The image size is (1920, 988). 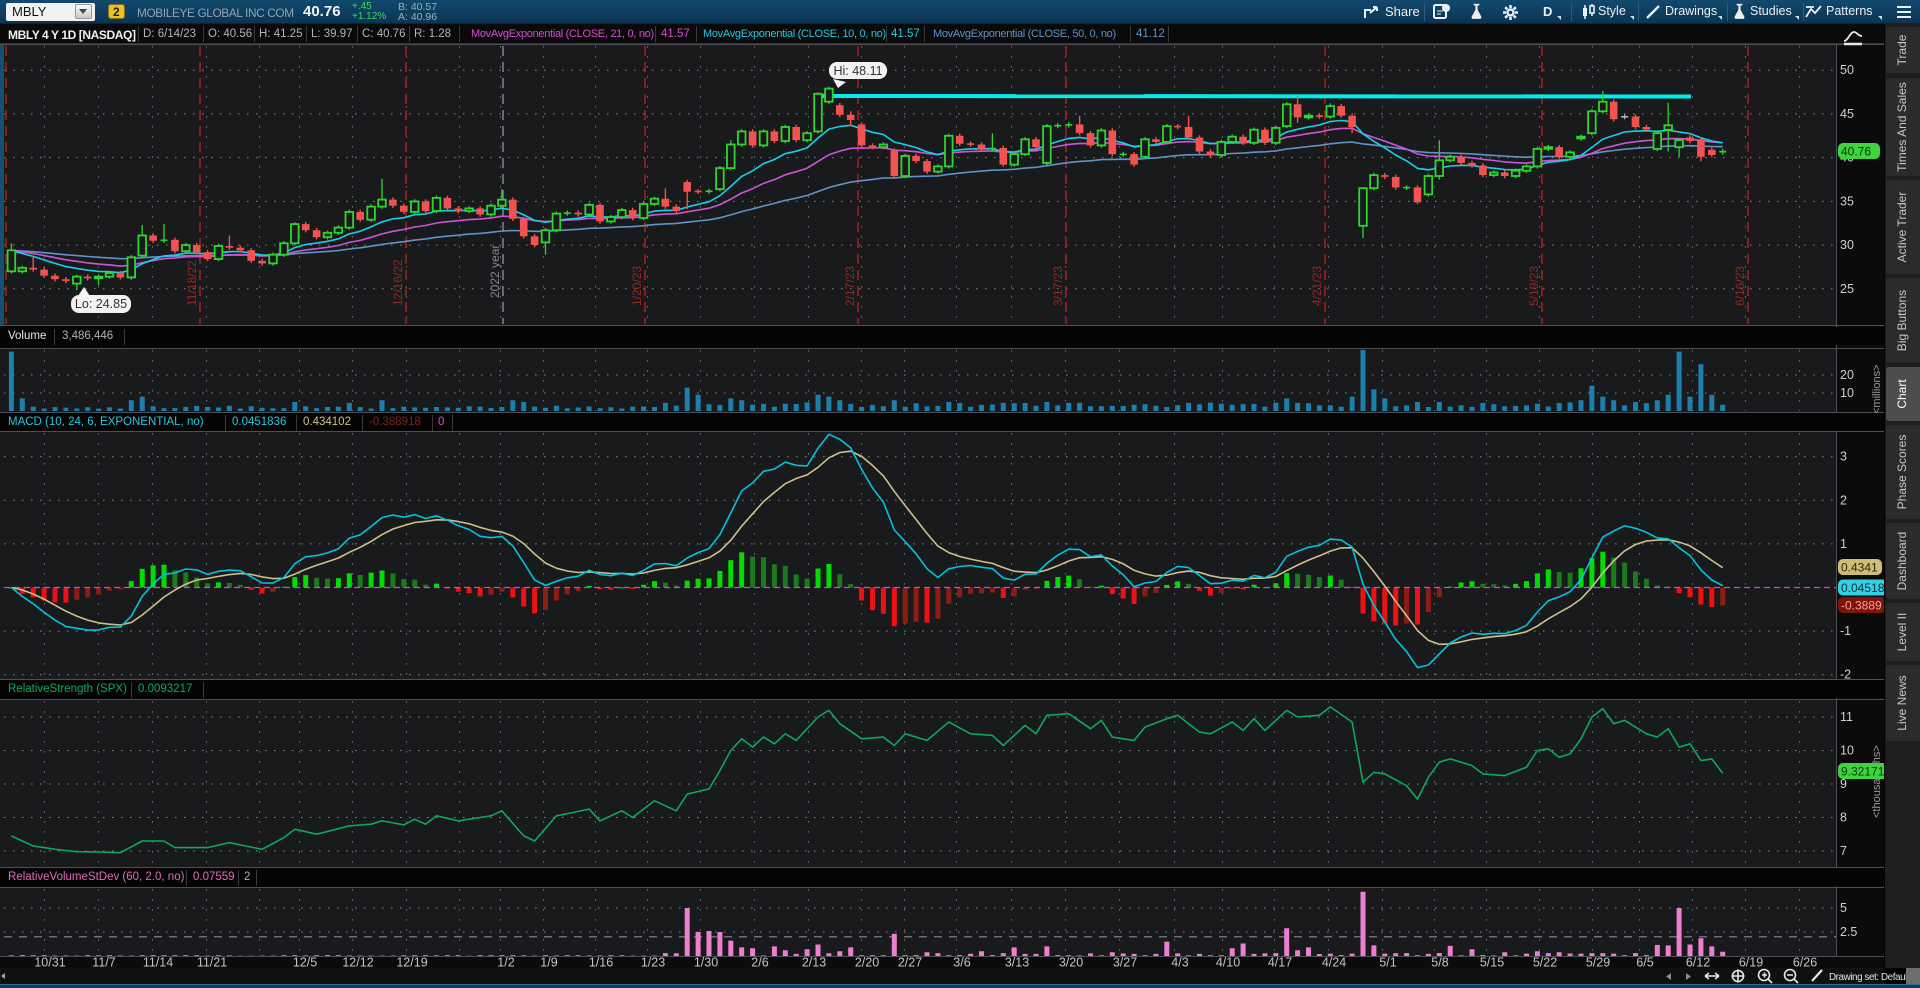 I want to click on svg-text: 5/19/23, so click(x=1534, y=286).